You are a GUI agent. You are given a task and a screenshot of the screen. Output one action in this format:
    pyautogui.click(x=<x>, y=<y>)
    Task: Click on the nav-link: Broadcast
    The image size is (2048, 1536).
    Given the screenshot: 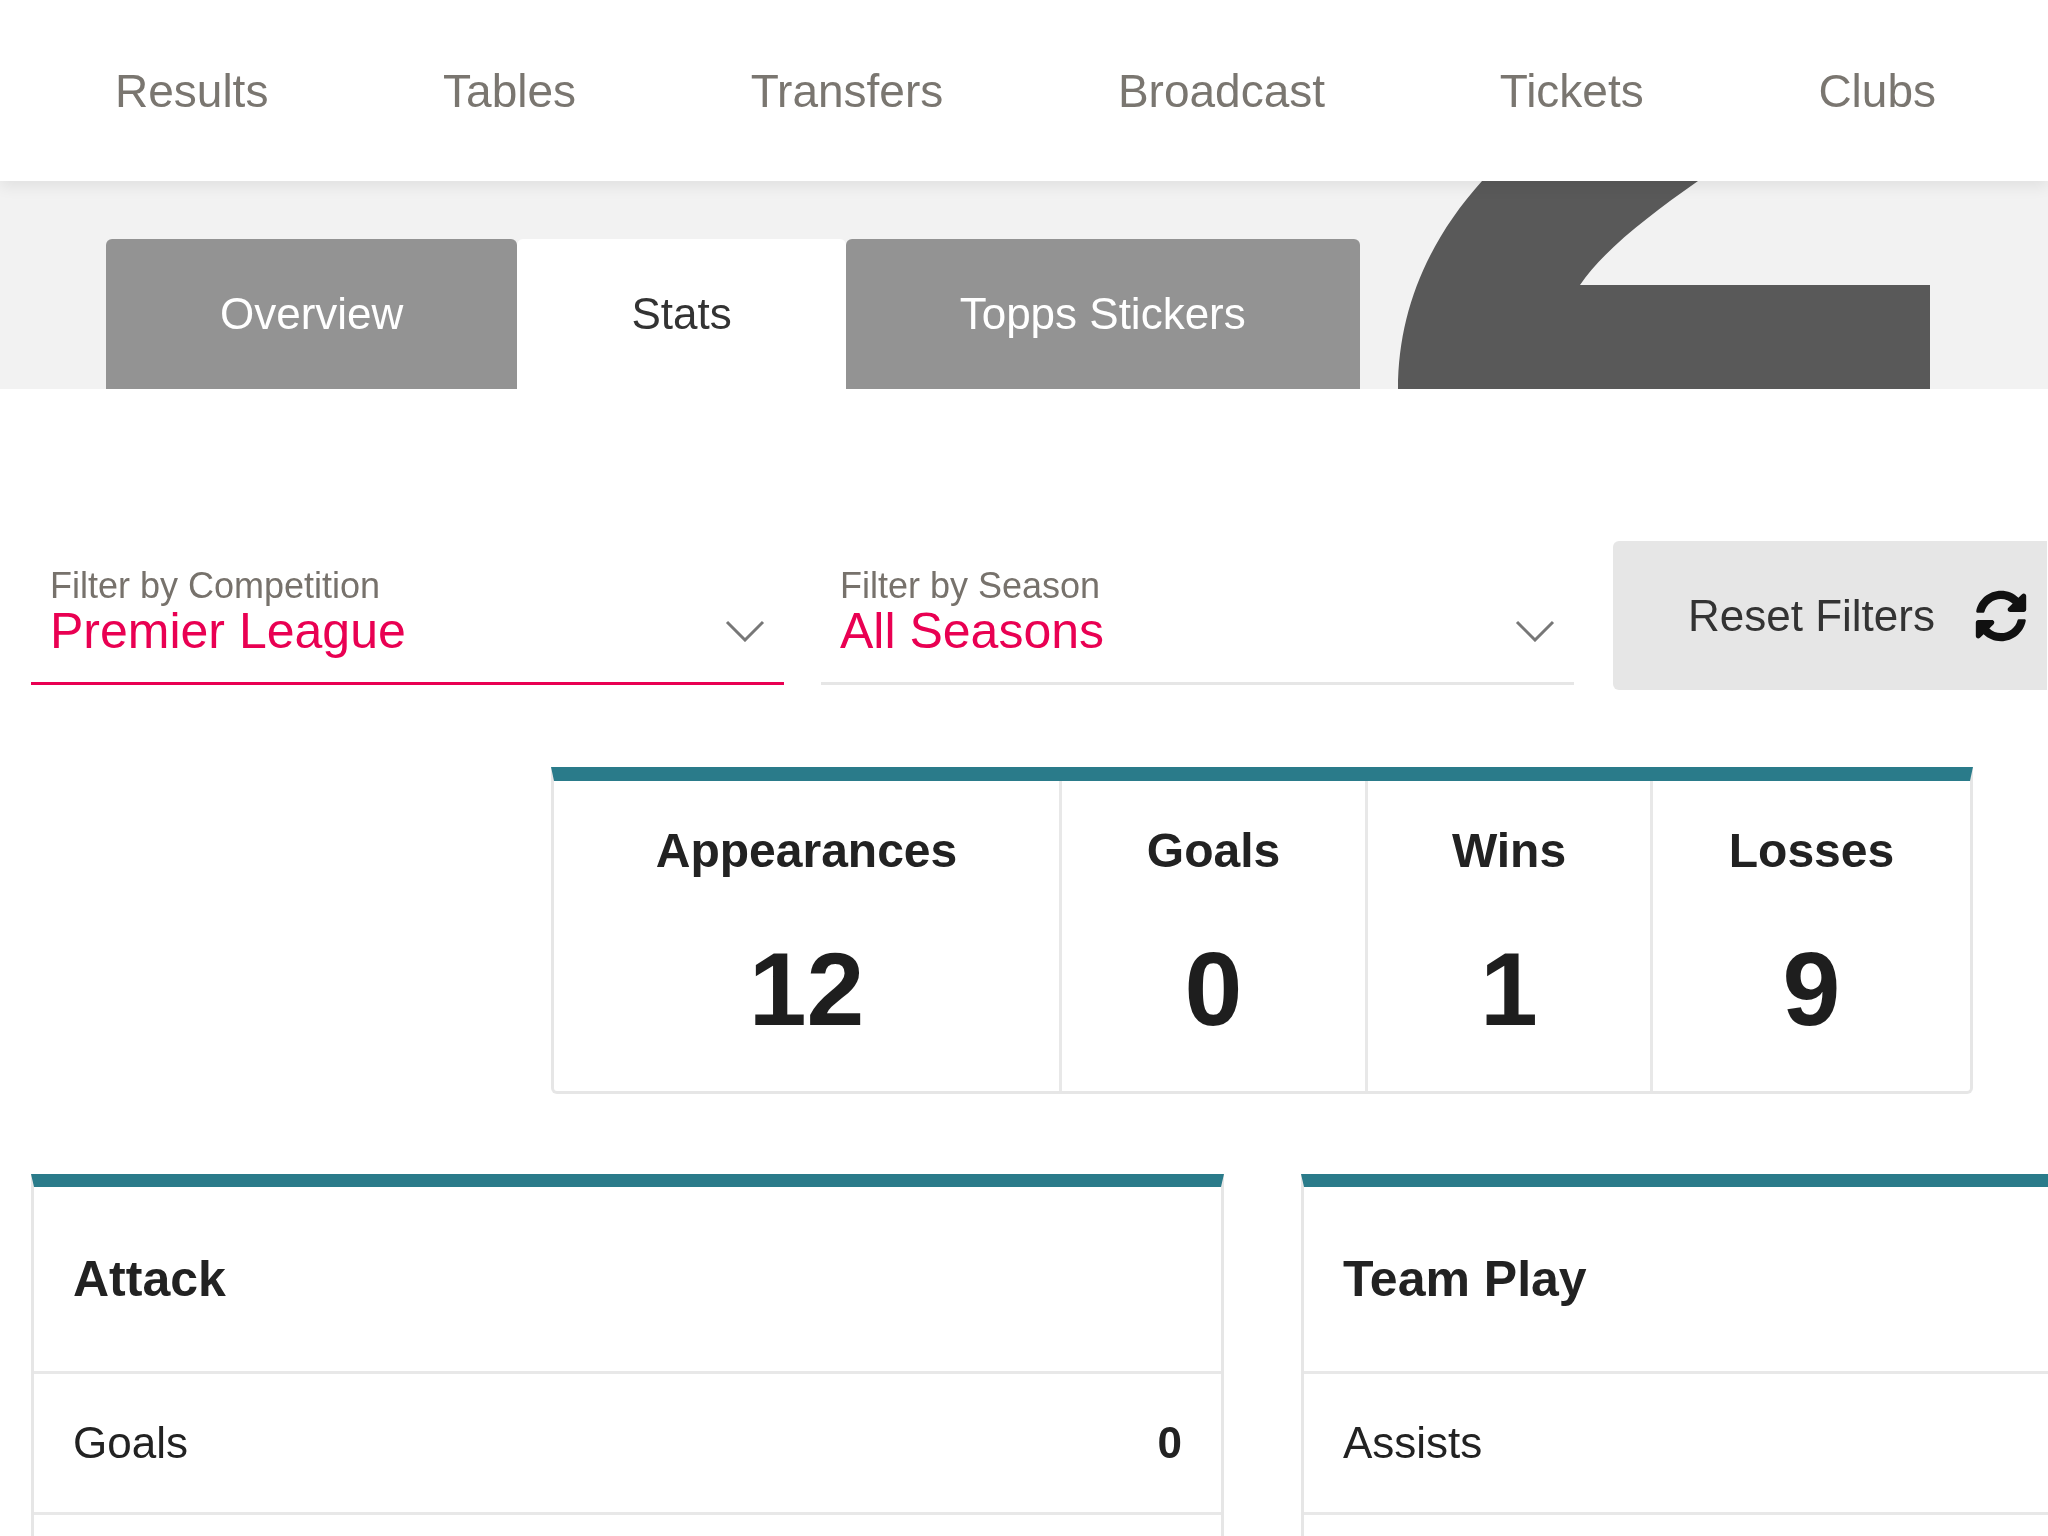 What is the action you would take?
    pyautogui.click(x=1221, y=90)
    